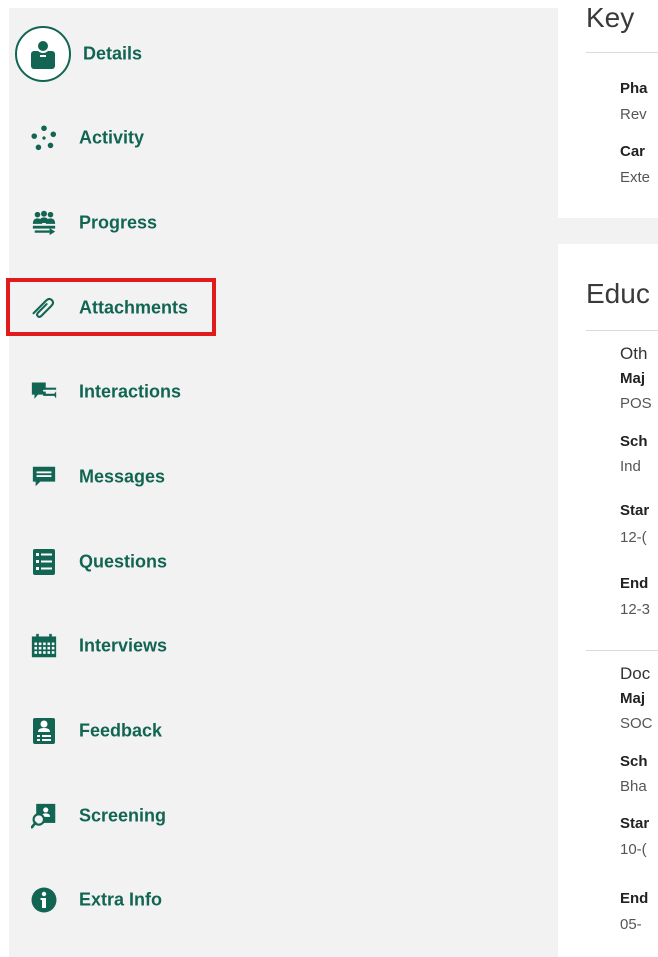 Image resolution: width=658 pixels, height=957 pixels. I want to click on key-section-title: Key, so click(610, 17).